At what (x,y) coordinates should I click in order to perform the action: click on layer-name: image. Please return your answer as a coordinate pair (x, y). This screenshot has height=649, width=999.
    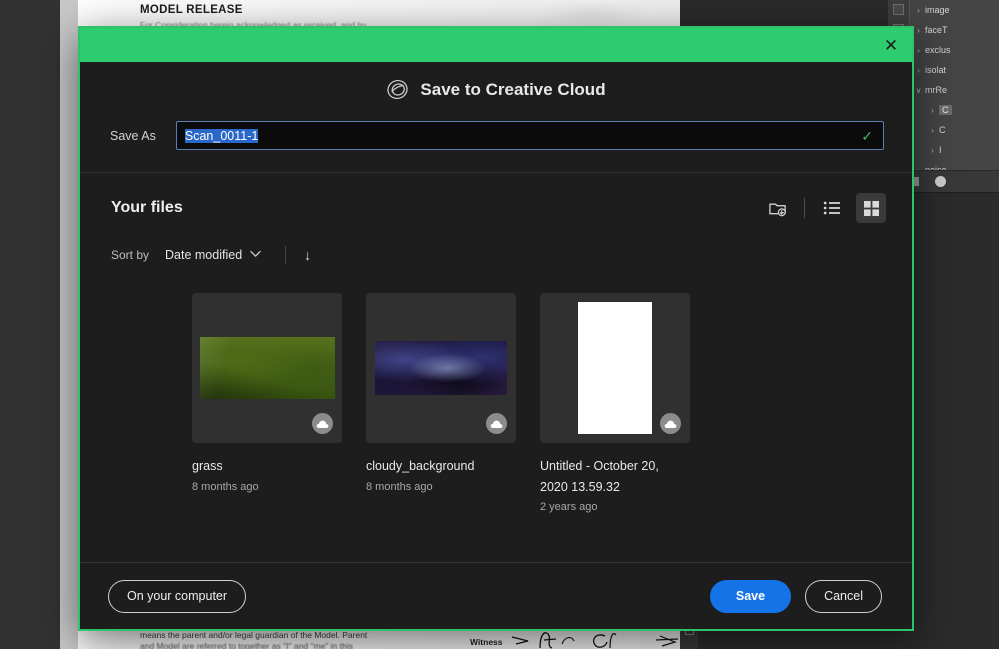
    Looking at the image, I should click on (937, 10).